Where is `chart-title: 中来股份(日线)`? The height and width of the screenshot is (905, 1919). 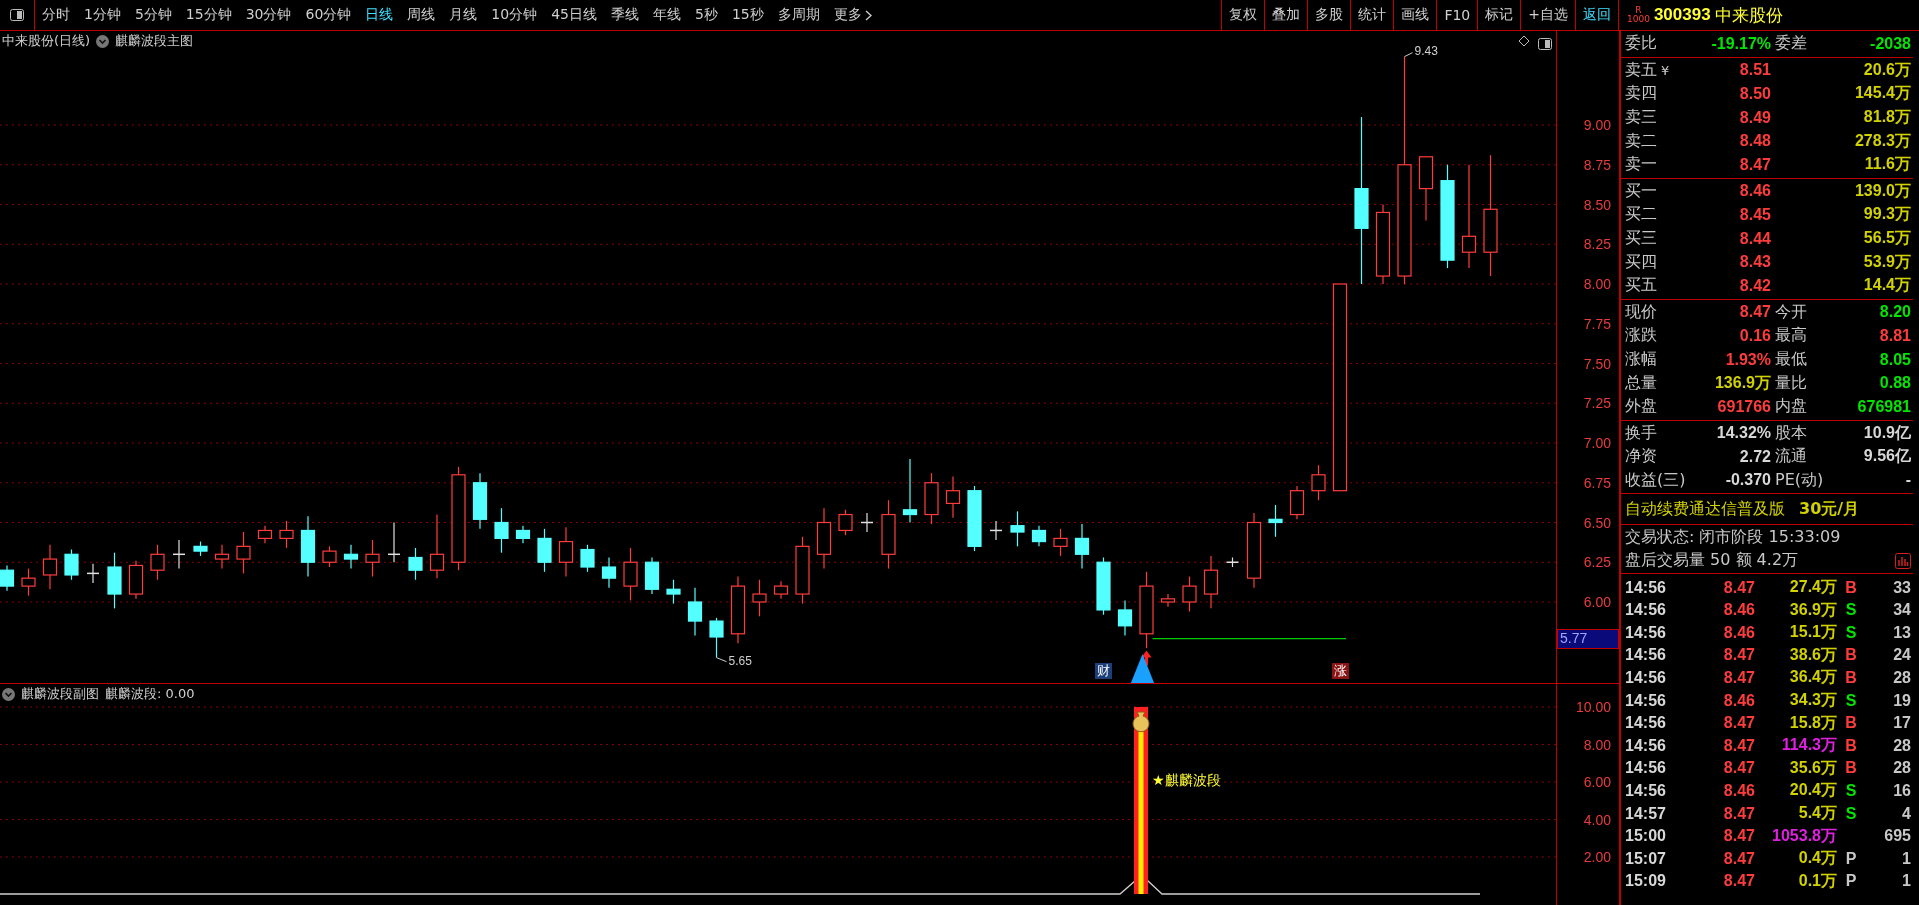
chart-title: 中来股份(日线) is located at coordinates (46, 41).